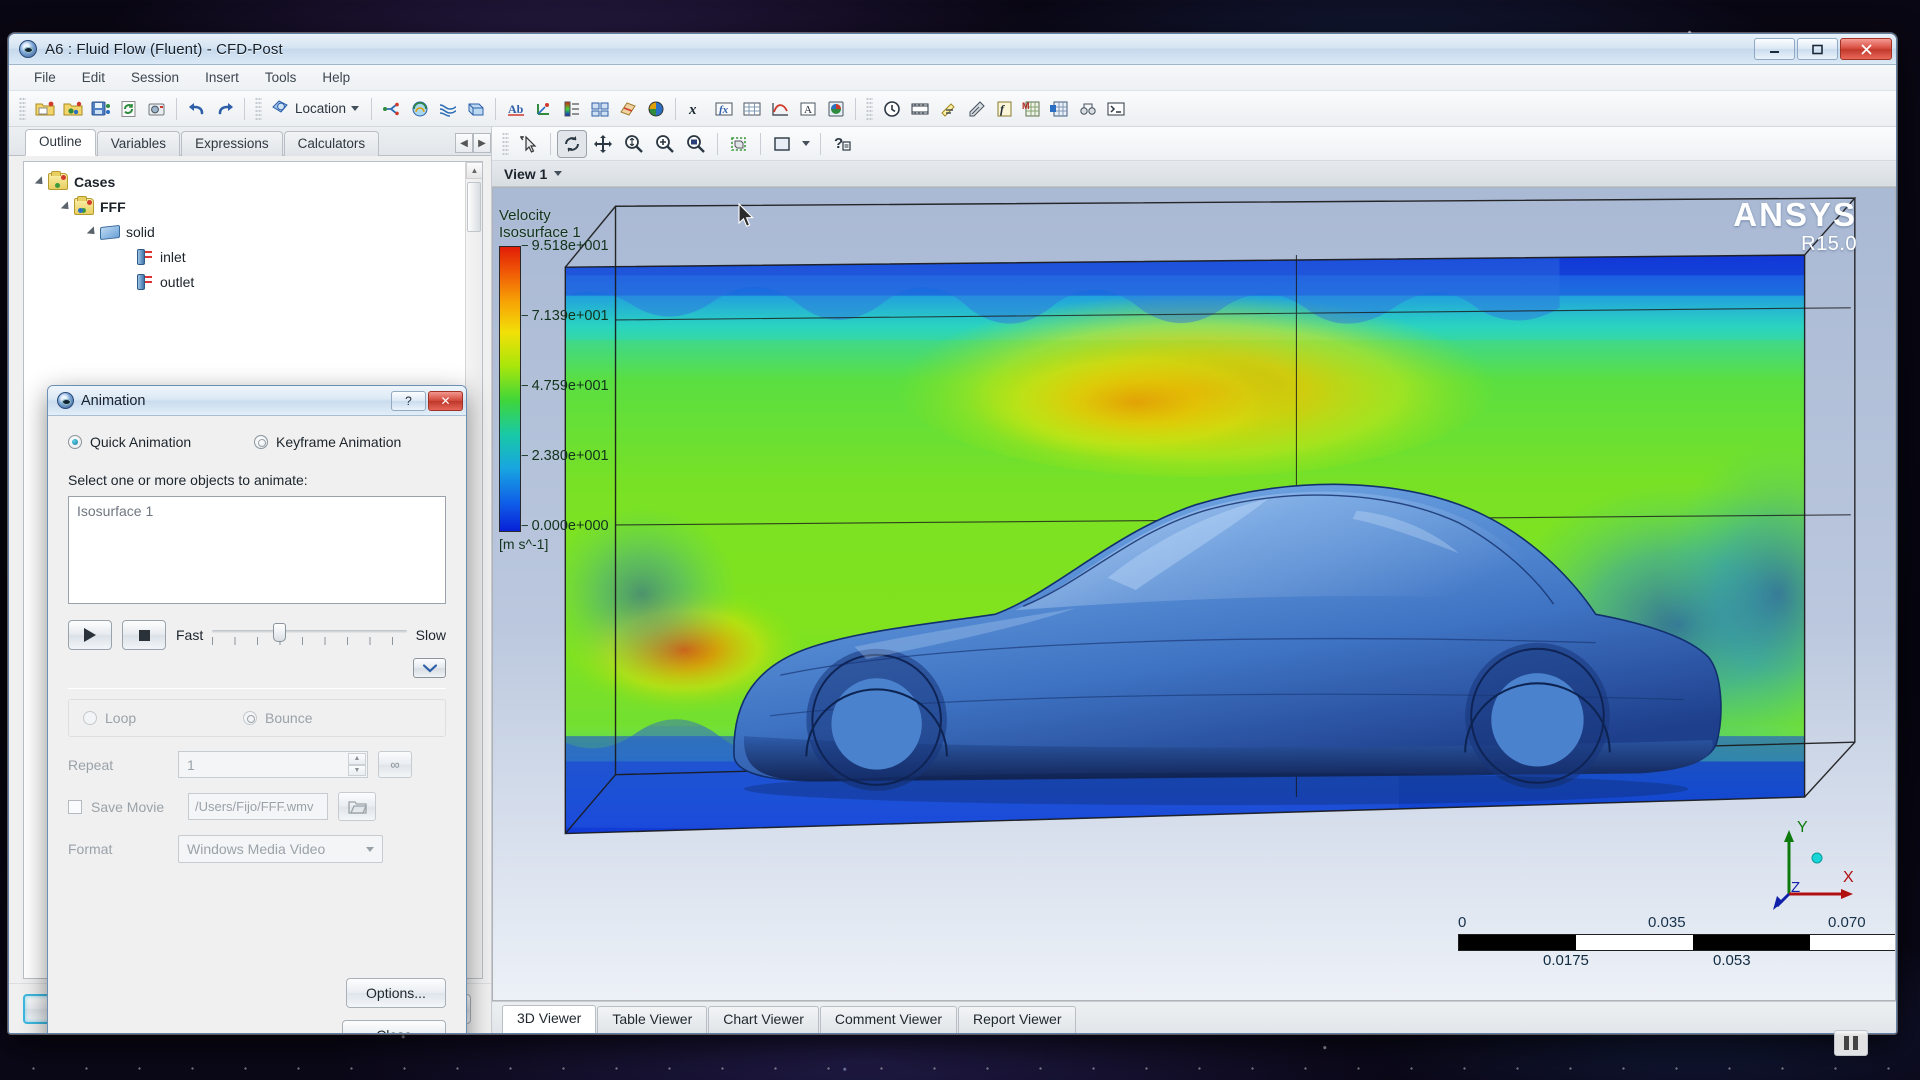  What do you see at coordinates (331, 143) in the screenshot?
I see `tab-calculators: Calculators` at bounding box center [331, 143].